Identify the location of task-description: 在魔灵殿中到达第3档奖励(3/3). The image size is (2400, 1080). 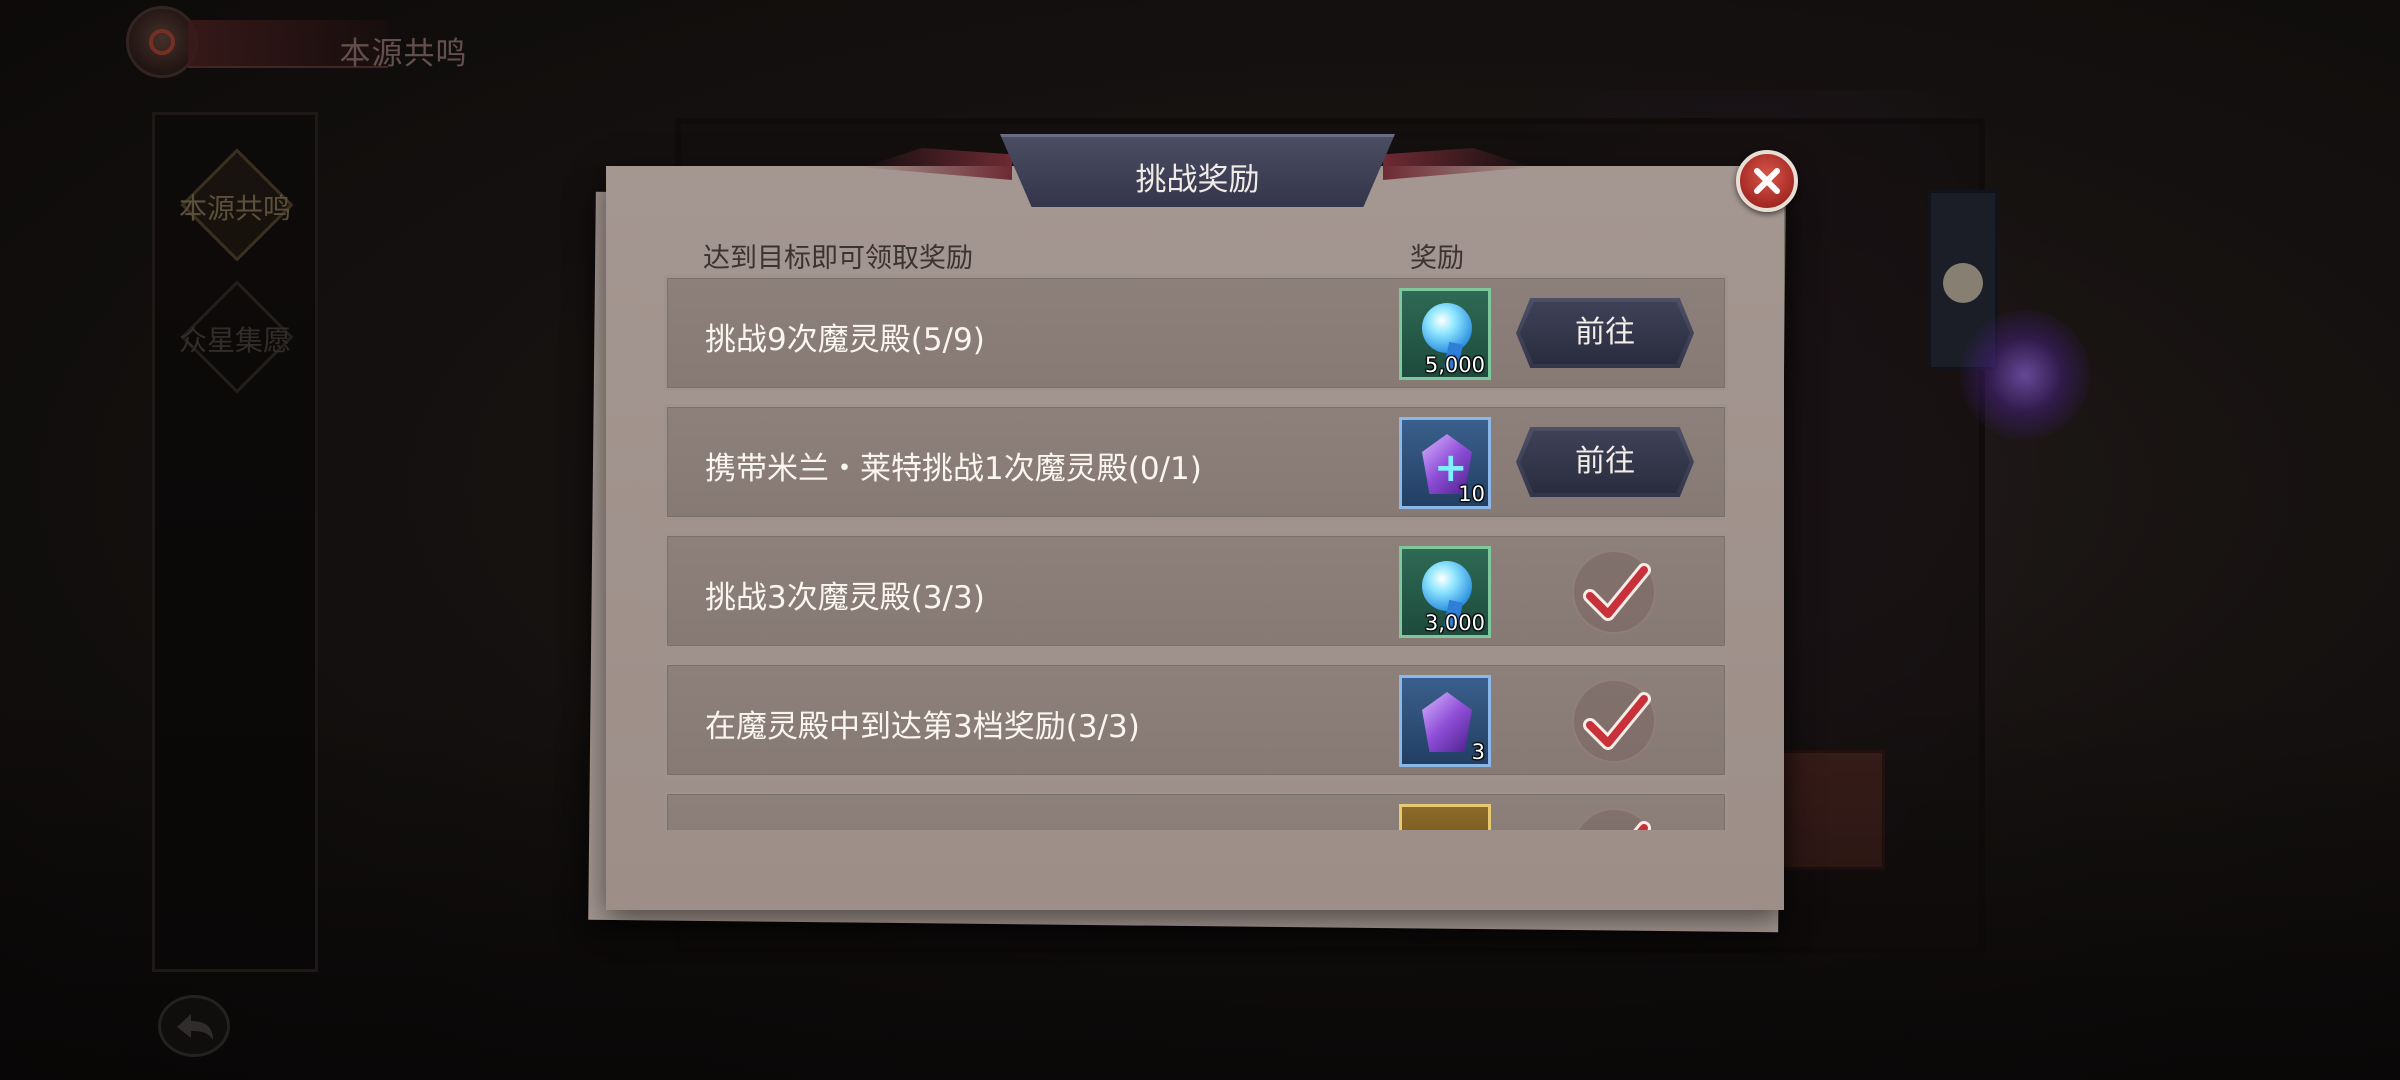
(922, 727).